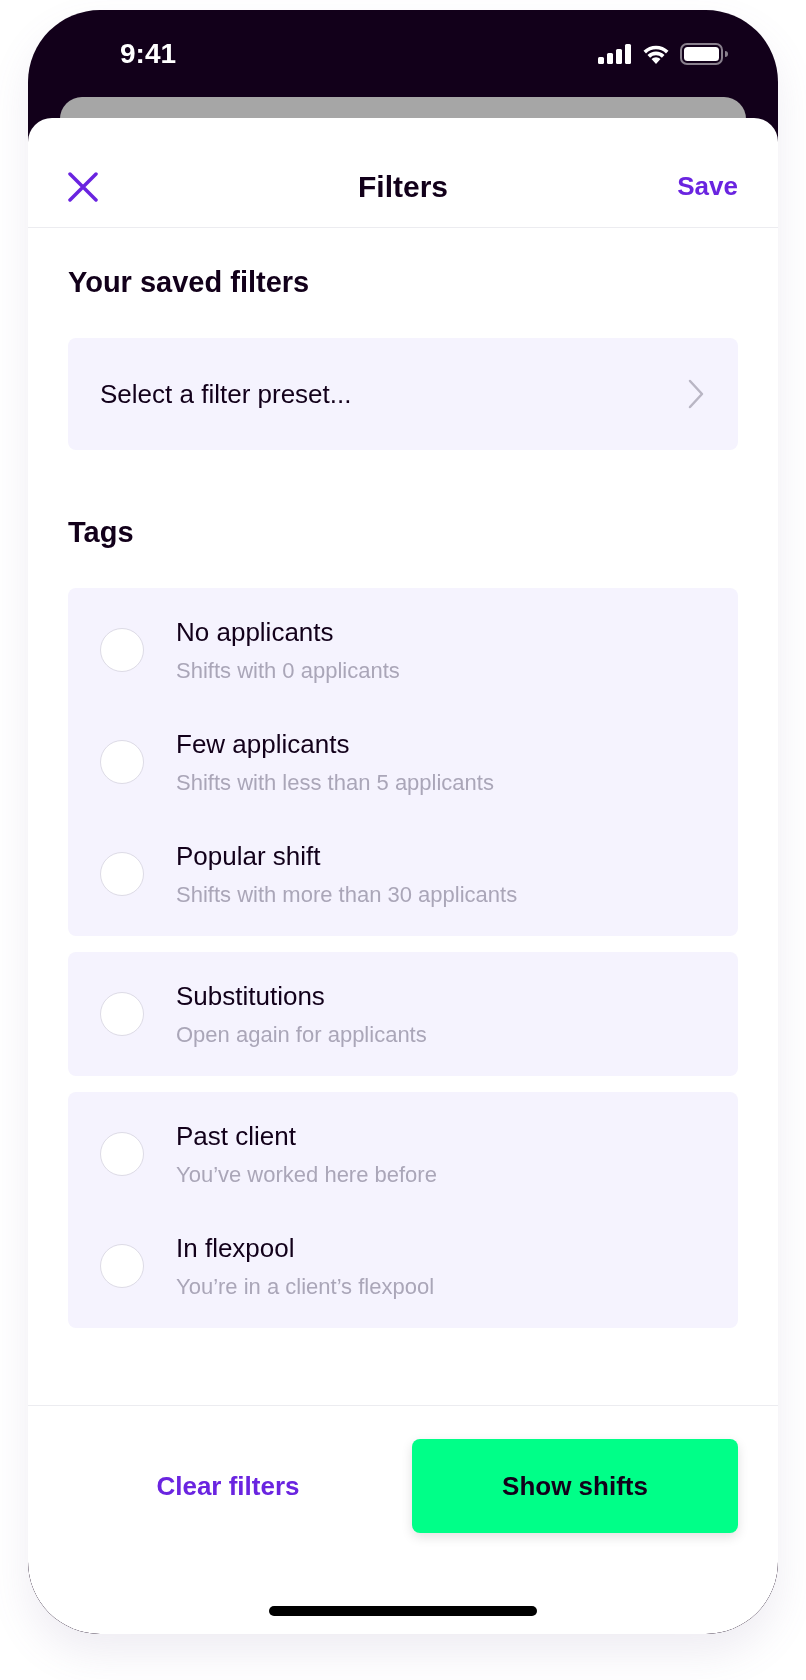 The image size is (806, 1680). Describe the element at coordinates (251, 996) in the screenshot. I see `tag-title: Substitutions` at that location.